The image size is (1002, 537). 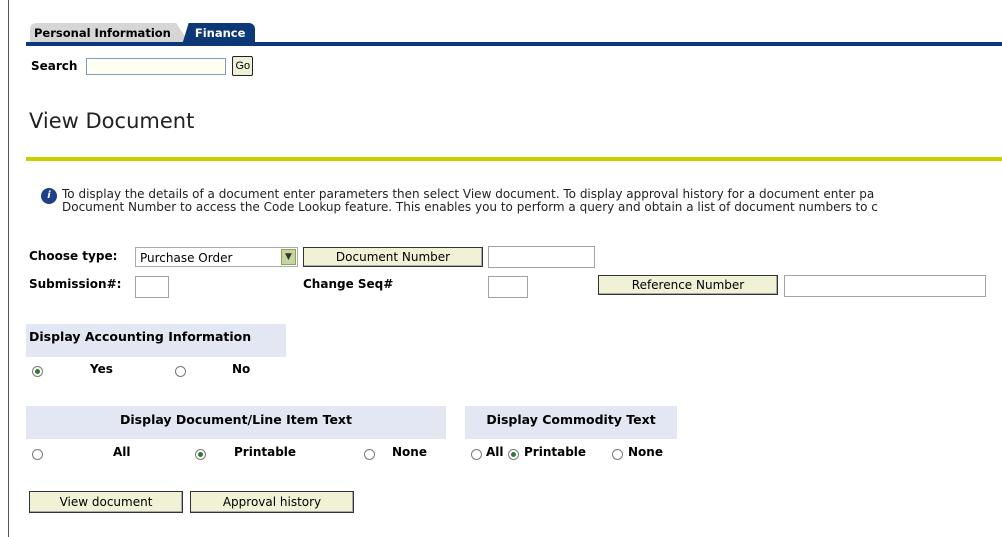 What do you see at coordinates (236, 422) in the screenshot?
I see `line-item-text-heading: Display Document/Line Item Text` at bounding box center [236, 422].